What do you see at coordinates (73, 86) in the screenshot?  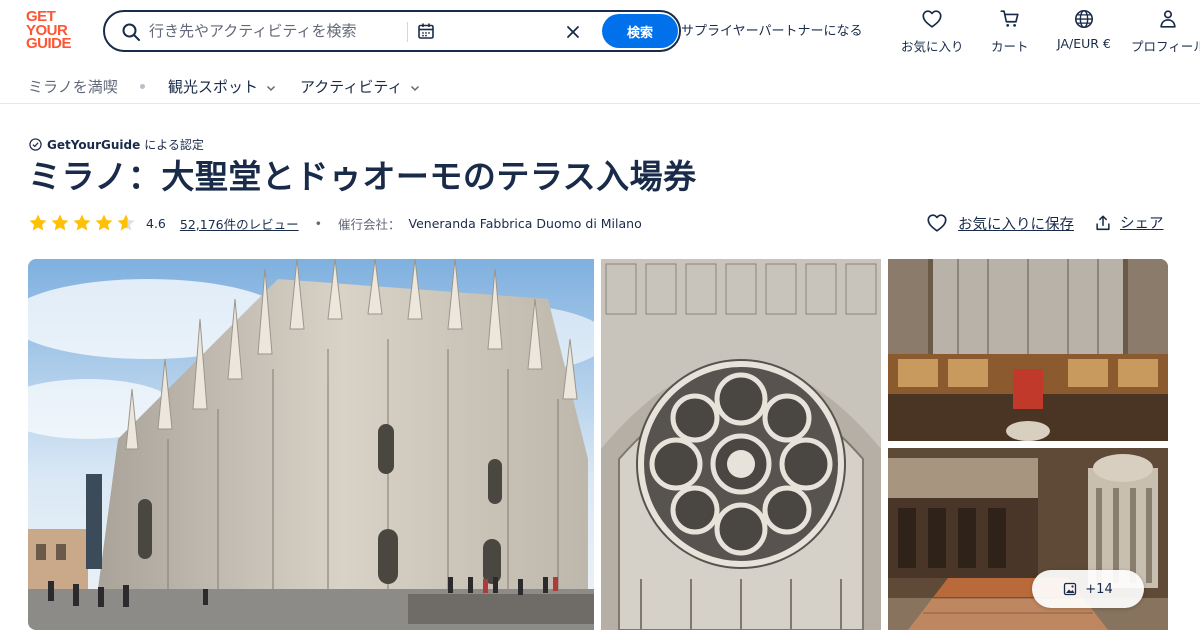 I see `explore-milan-link: ミラノを満喫` at bounding box center [73, 86].